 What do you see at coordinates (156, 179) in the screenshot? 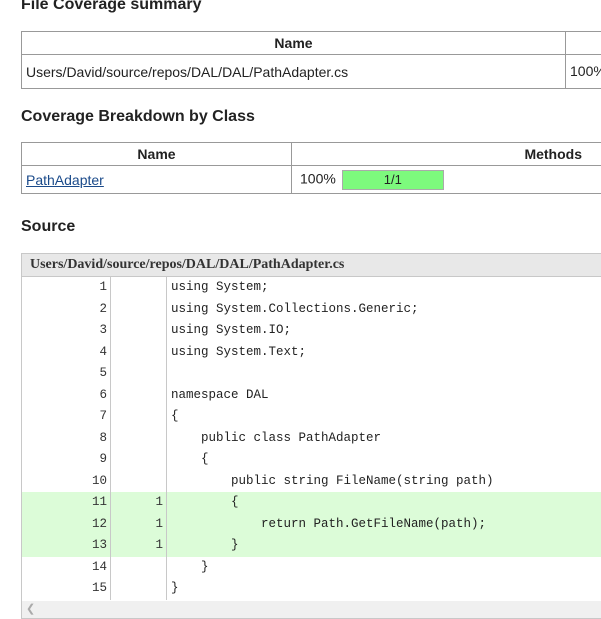
I see `class-name-cell: PathAdapter` at bounding box center [156, 179].